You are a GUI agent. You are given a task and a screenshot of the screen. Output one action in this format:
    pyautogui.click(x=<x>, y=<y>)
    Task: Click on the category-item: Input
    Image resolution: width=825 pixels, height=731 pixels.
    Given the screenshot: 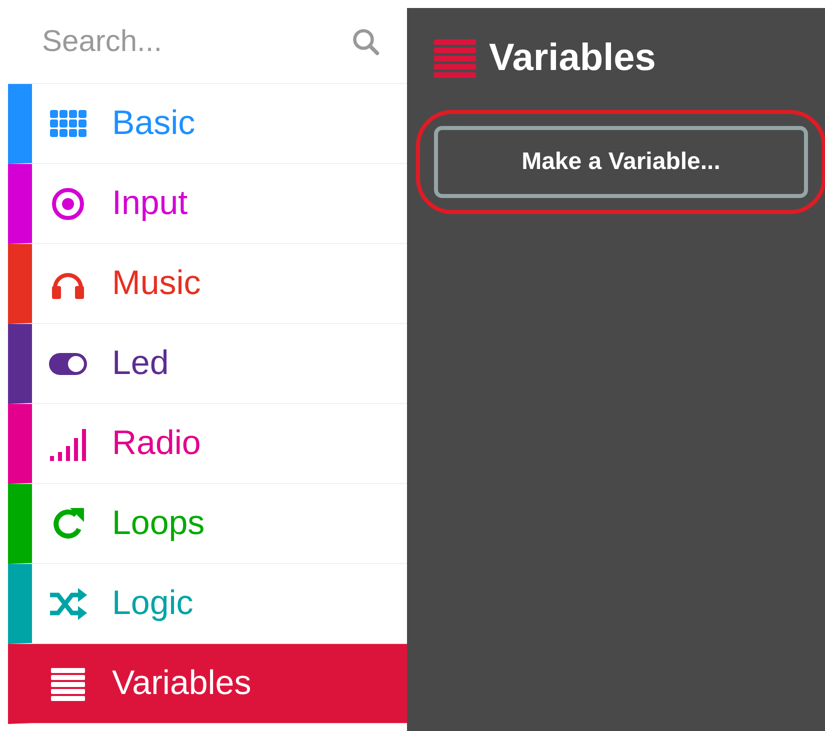 What is the action you would take?
    pyautogui.click(x=207, y=204)
    